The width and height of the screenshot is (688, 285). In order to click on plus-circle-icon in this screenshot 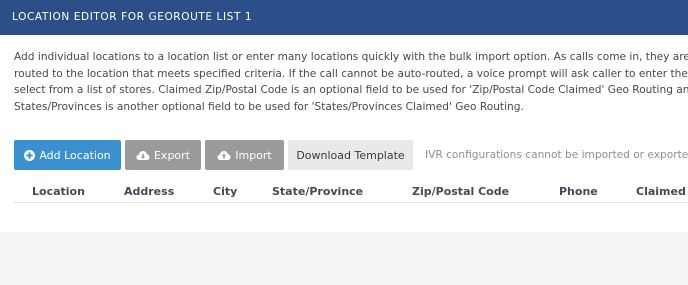, I will do `click(30, 155)`.